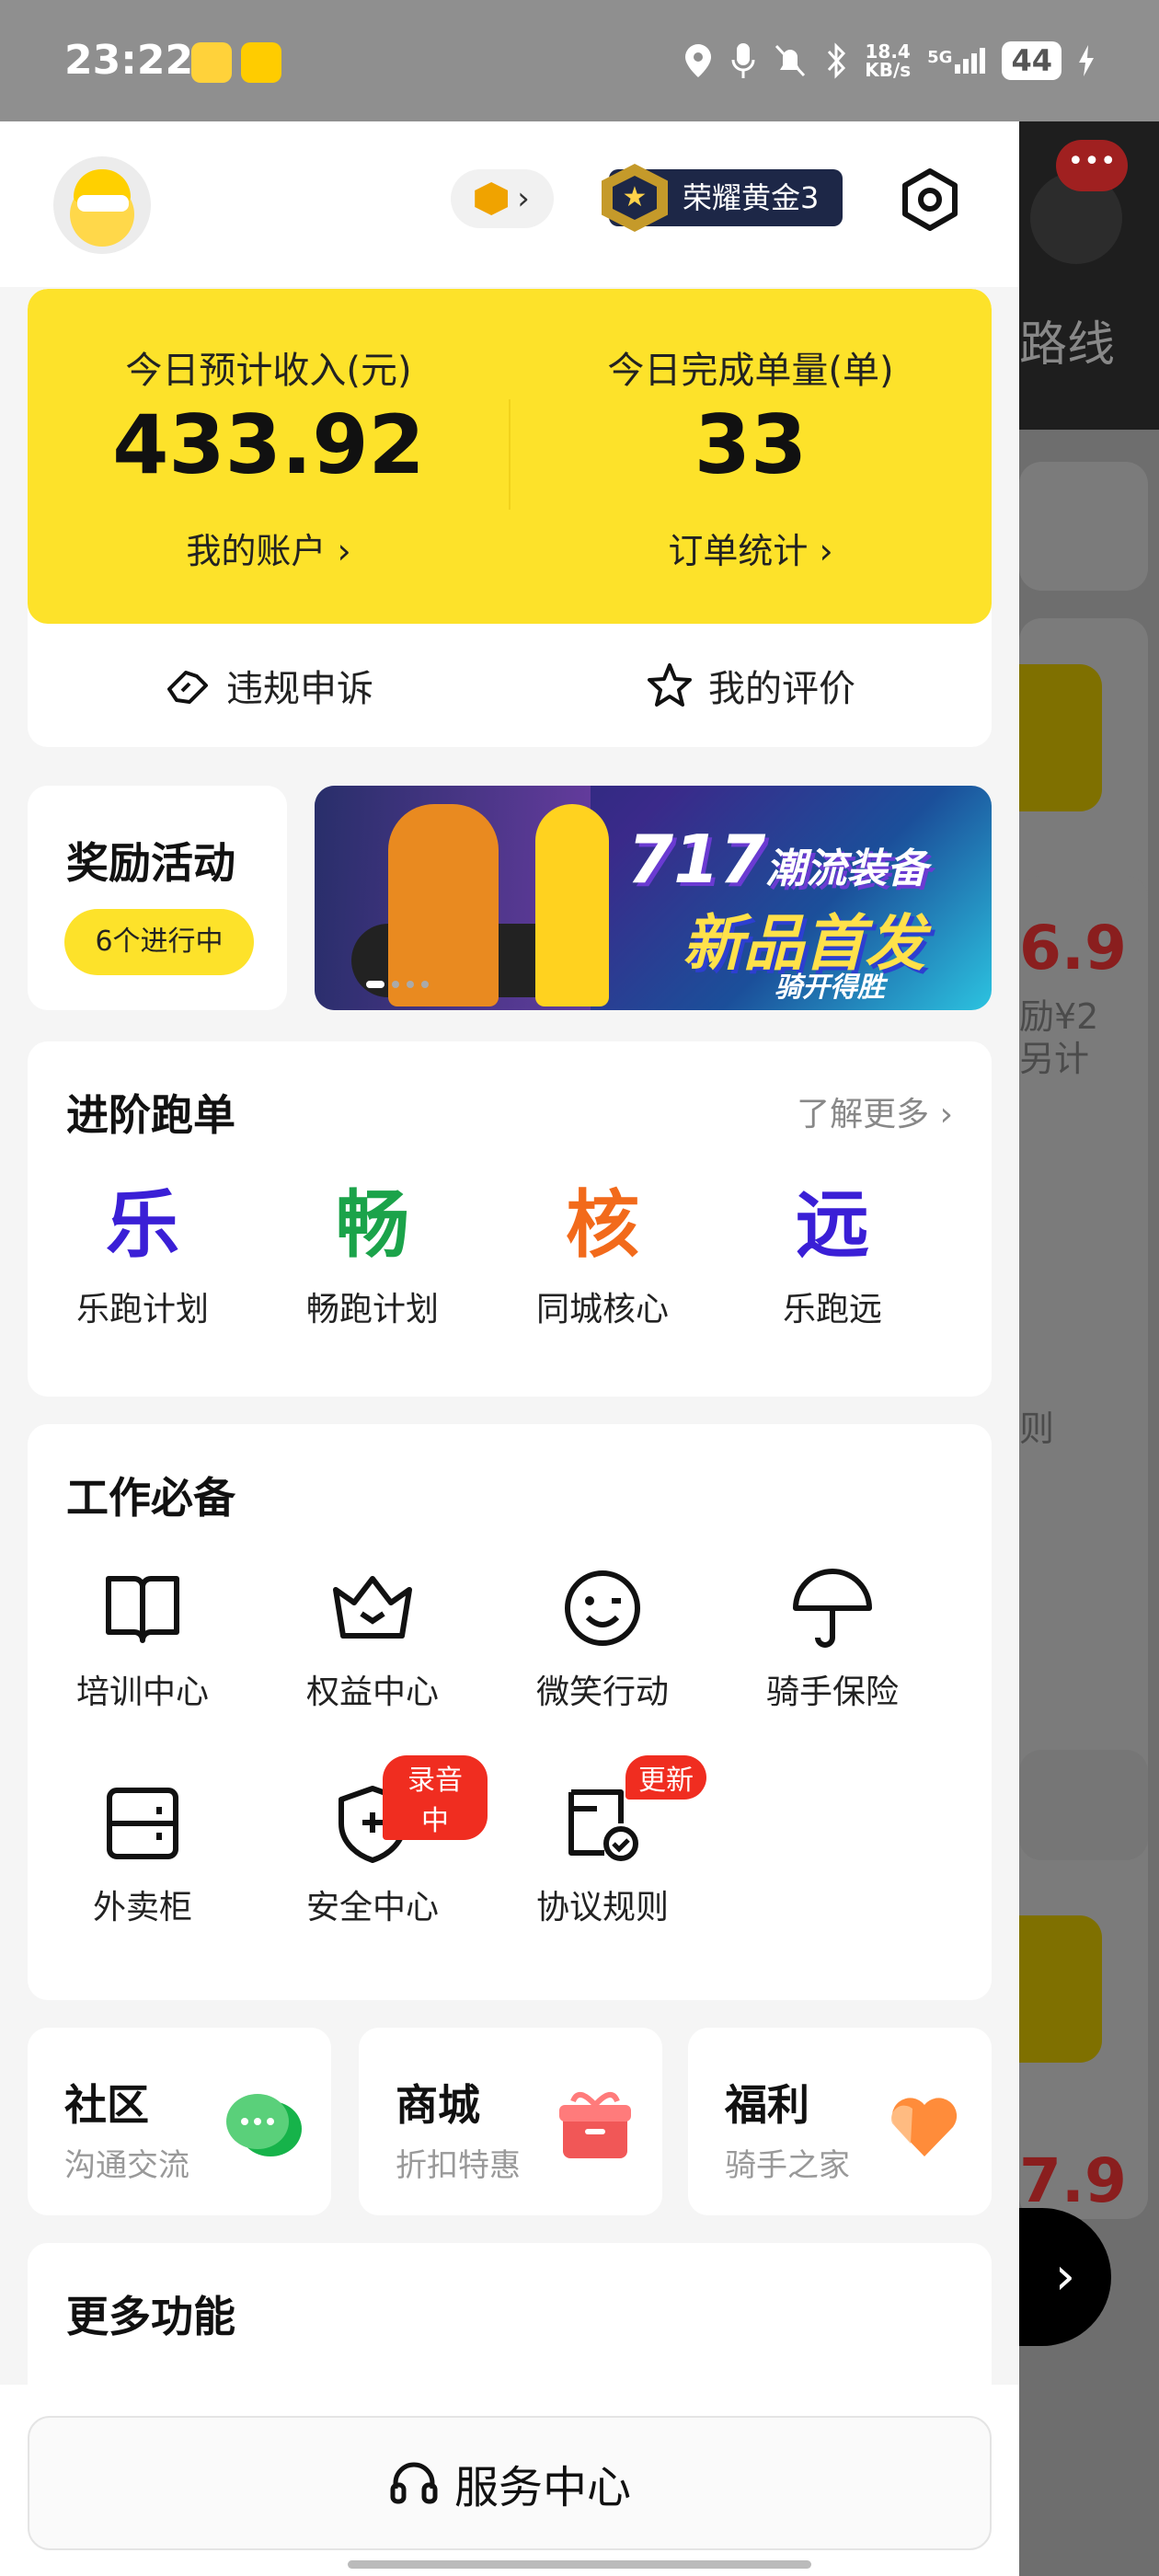  What do you see at coordinates (150, 2316) in the screenshot?
I see `section-title: 更多功能` at bounding box center [150, 2316].